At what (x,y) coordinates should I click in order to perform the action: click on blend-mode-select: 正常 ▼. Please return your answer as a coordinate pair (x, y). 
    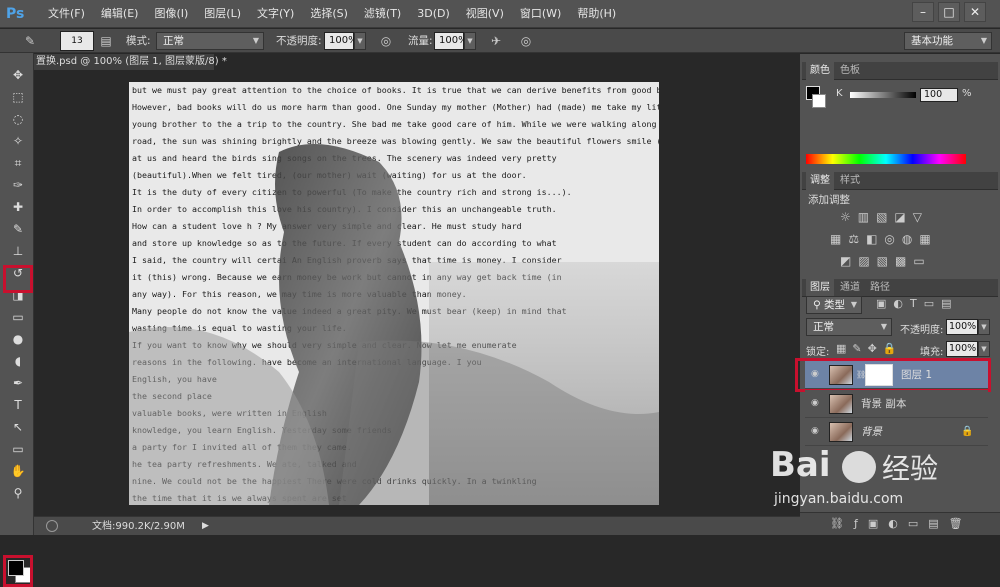
    Looking at the image, I should click on (849, 327).